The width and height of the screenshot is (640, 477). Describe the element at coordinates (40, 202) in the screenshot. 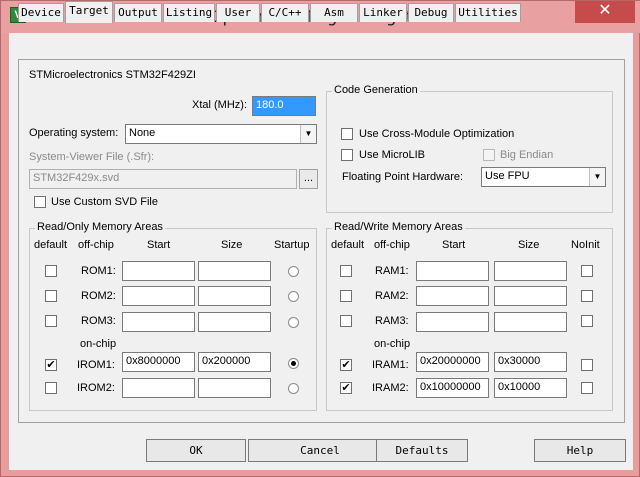

I see `custom-svd-checkbox` at that location.